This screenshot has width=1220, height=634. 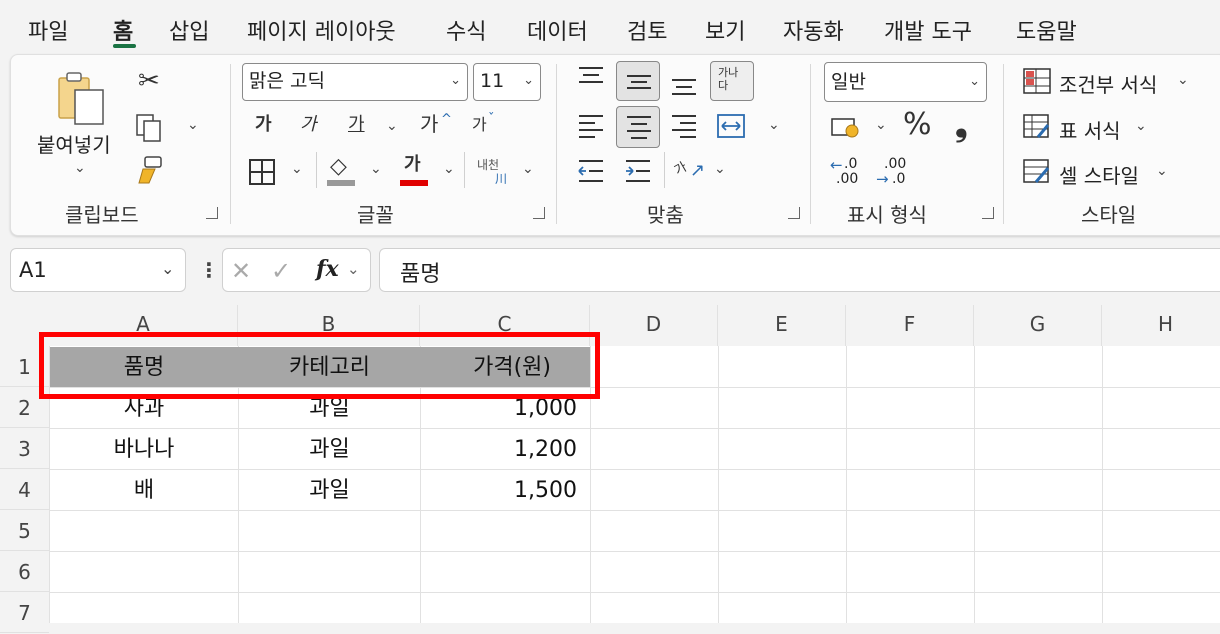 I want to click on italic-button: 가, so click(x=308, y=125).